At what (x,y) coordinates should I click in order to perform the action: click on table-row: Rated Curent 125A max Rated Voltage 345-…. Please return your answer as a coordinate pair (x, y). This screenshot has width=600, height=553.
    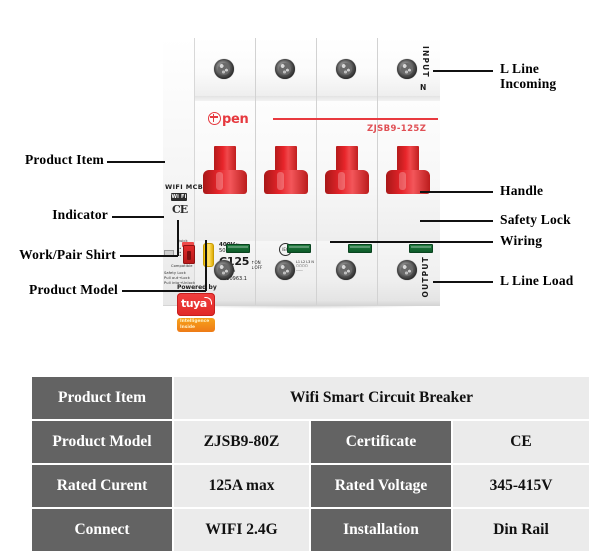
    Looking at the image, I should click on (311, 486).